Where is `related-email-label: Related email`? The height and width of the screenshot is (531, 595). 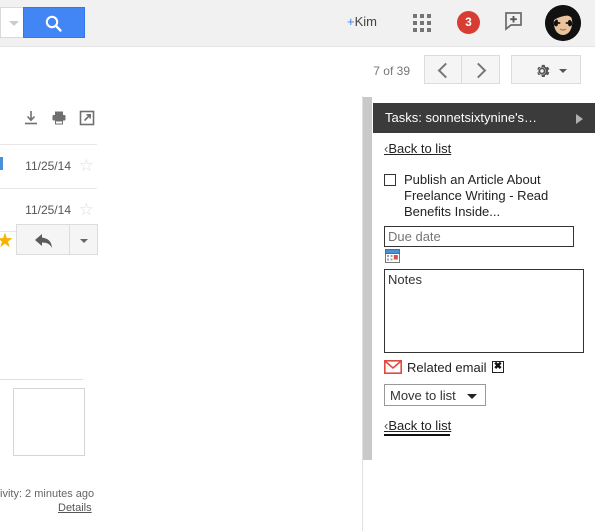
related-email-label: Related email is located at coordinates (447, 367).